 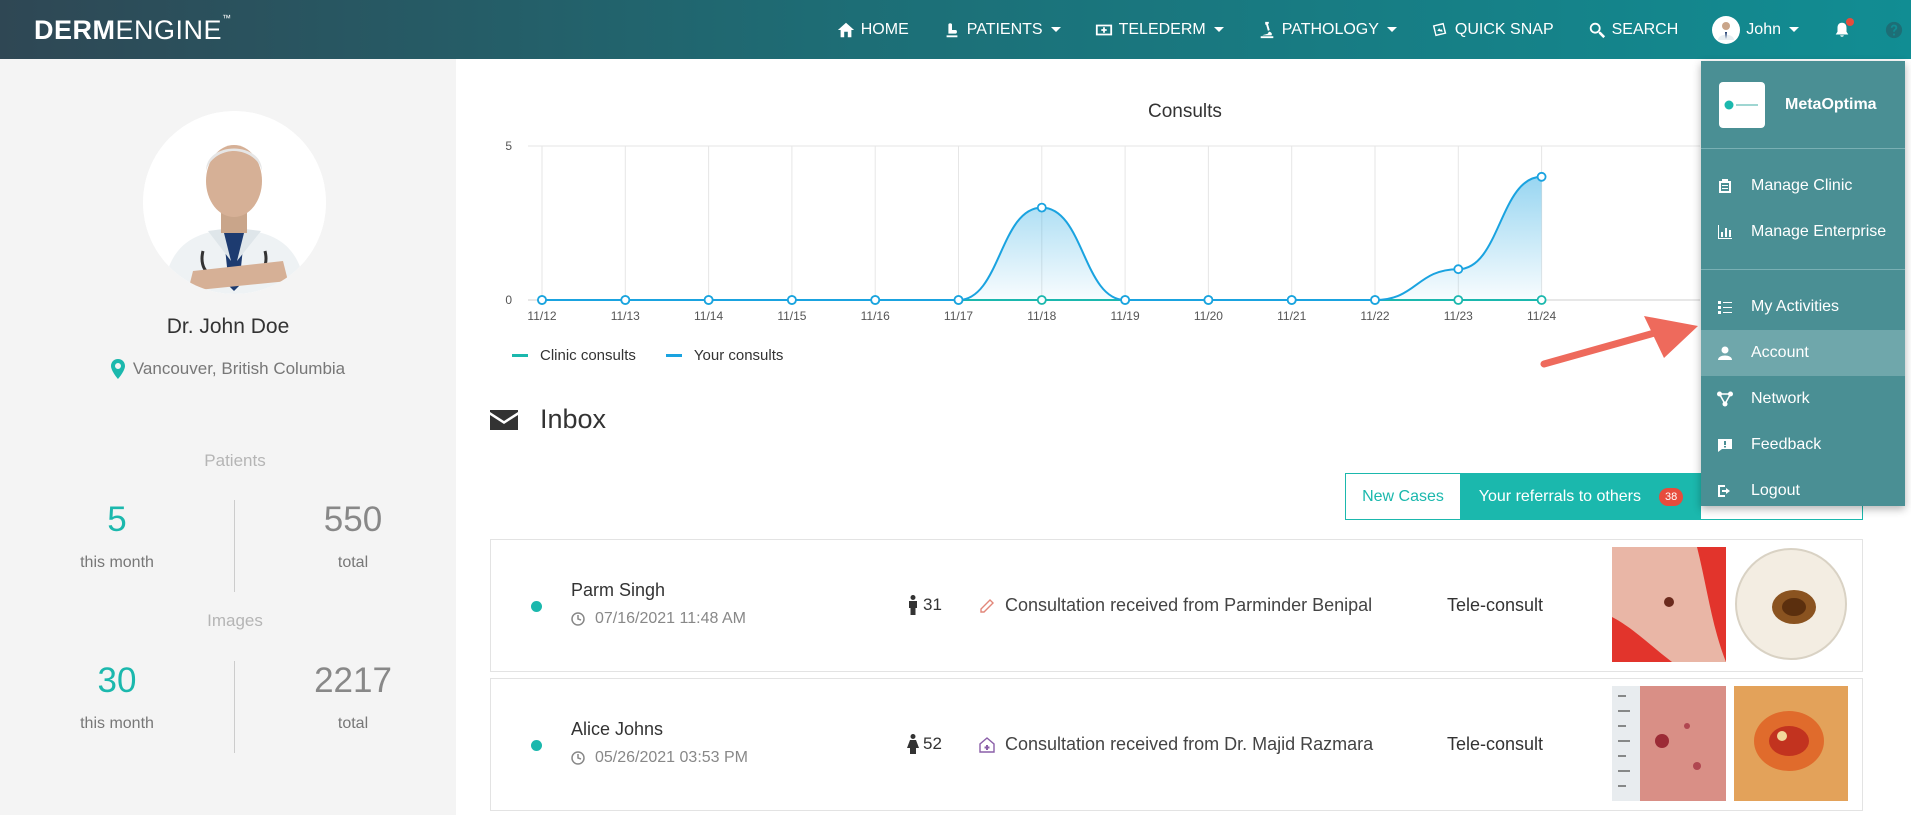 I want to click on menu-item-feedback: Feedback, so click(x=1803, y=445).